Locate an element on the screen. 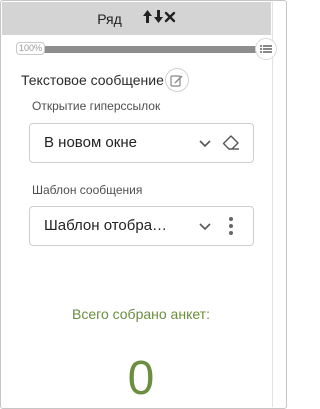 This screenshot has width=320, height=409. header-actions is located at coordinates (159, 18).